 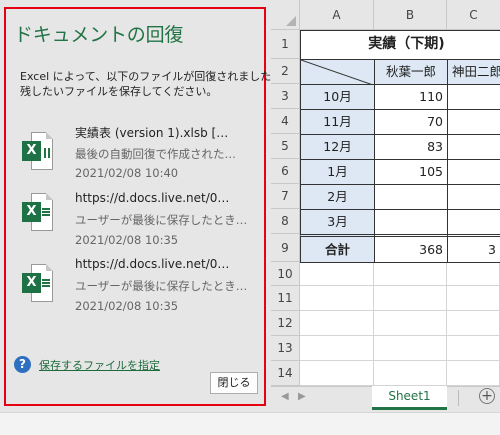 I want to click on tab-divider, so click(x=458, y=398).